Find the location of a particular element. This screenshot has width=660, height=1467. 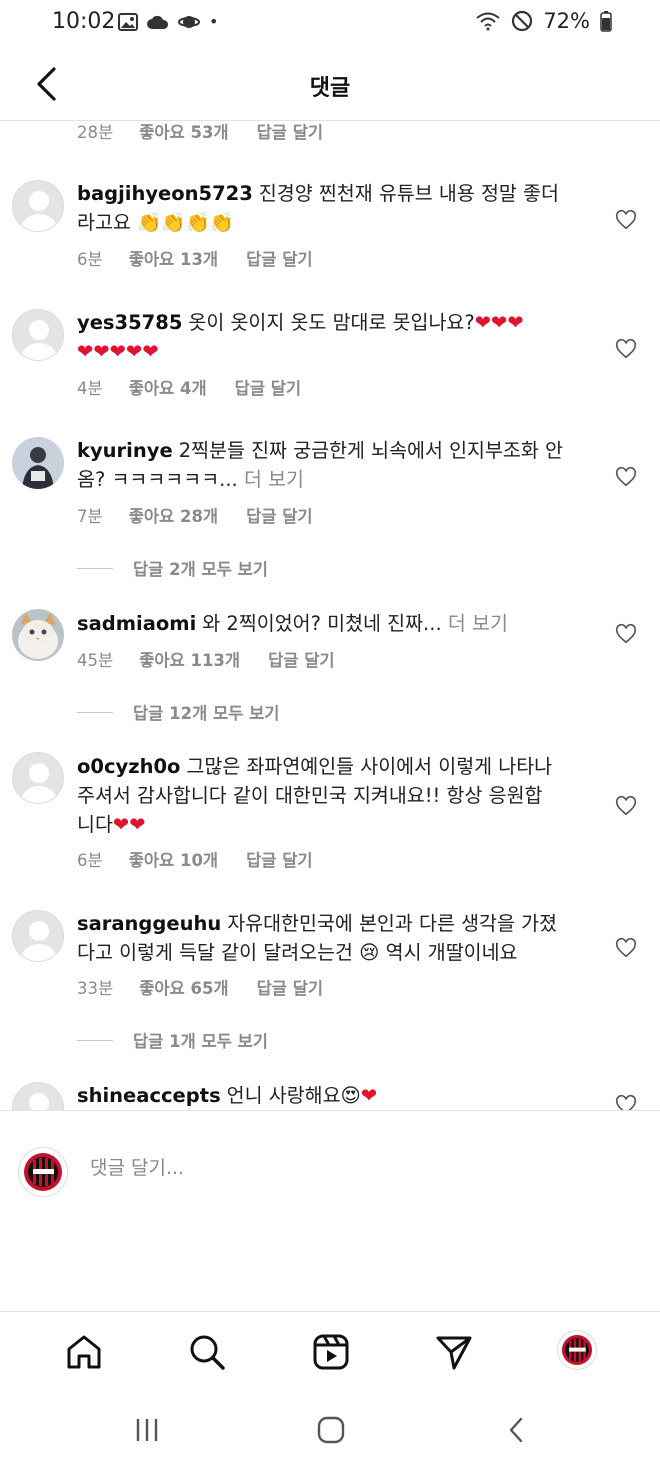

comment-body-line: ❤❤❤❤❤ is located at coordinates (118, 351).